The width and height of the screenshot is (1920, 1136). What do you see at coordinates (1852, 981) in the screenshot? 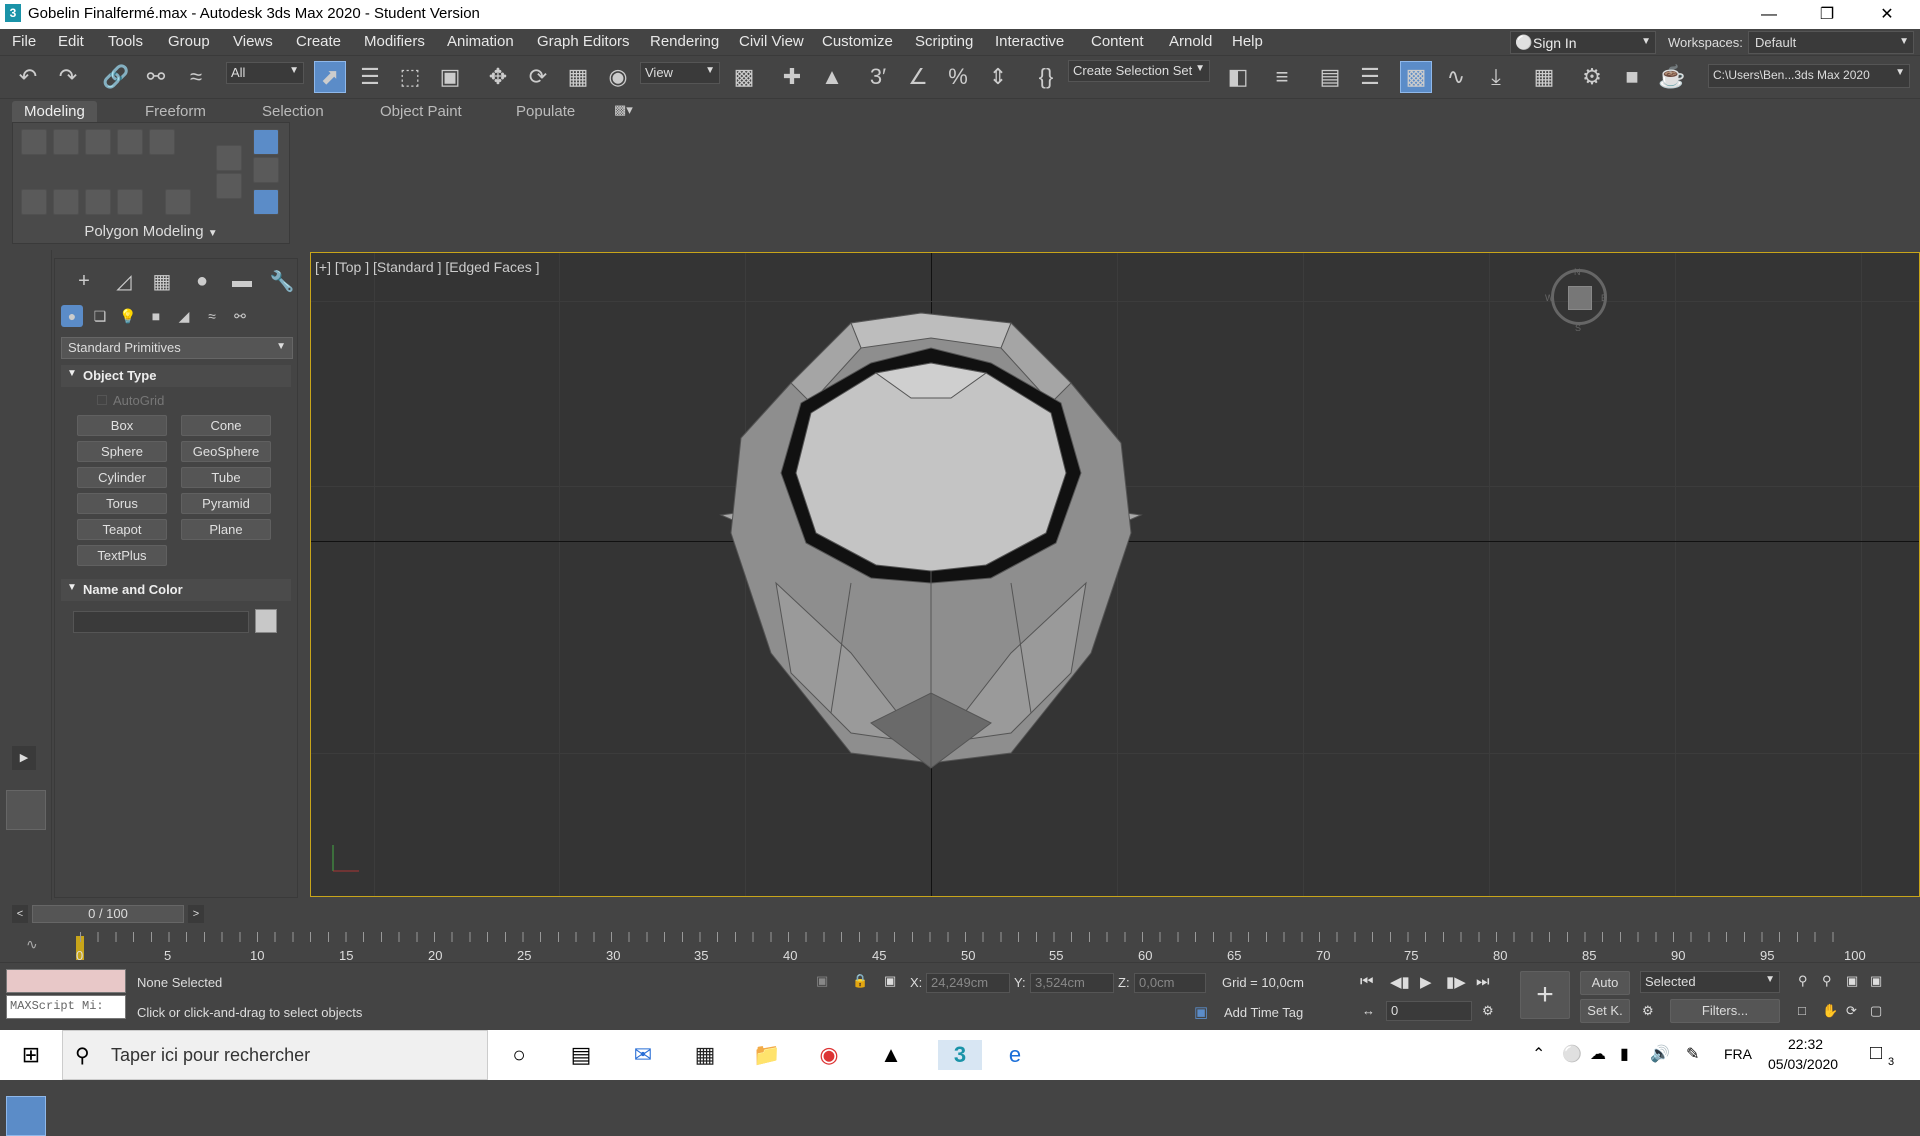
I see `zoom-extents-icon: ▣` at bounding box center [1852, 981].